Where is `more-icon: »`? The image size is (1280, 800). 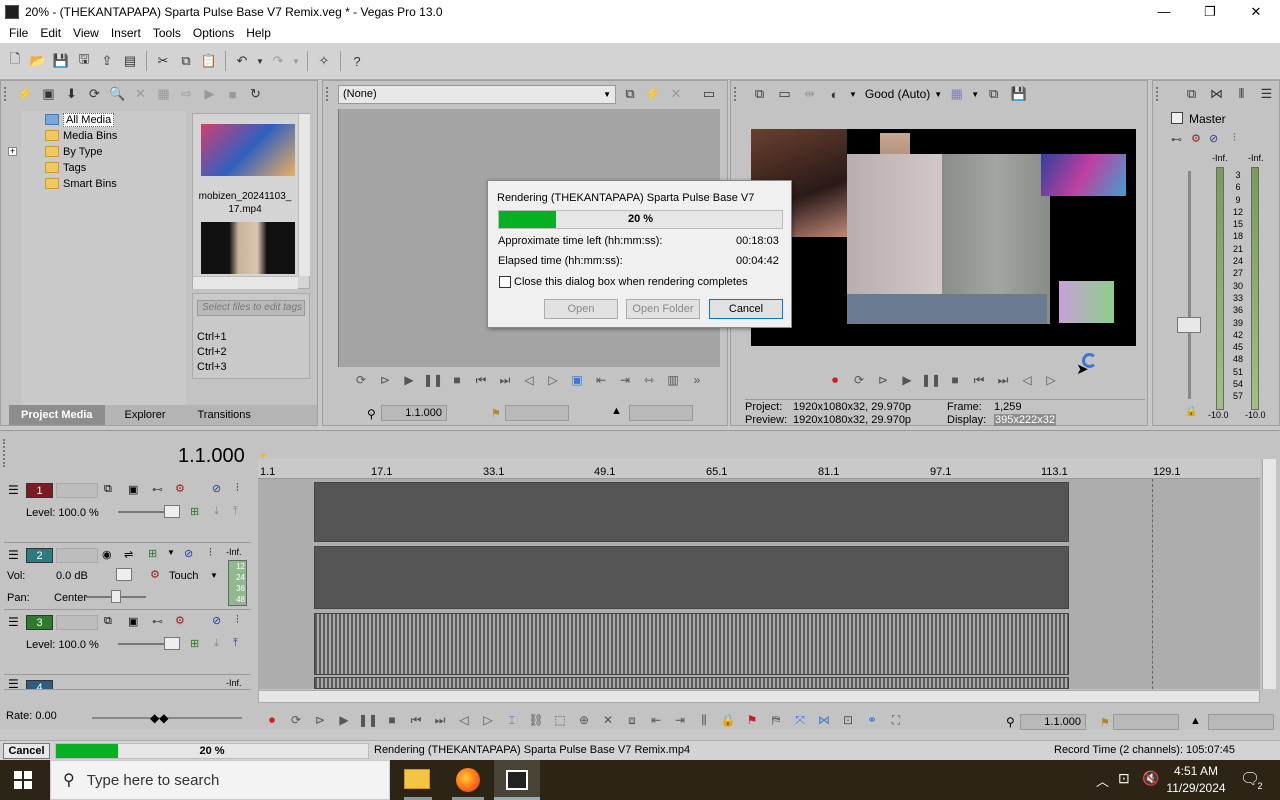
more-icon: » is located at coordinates (697, 382).